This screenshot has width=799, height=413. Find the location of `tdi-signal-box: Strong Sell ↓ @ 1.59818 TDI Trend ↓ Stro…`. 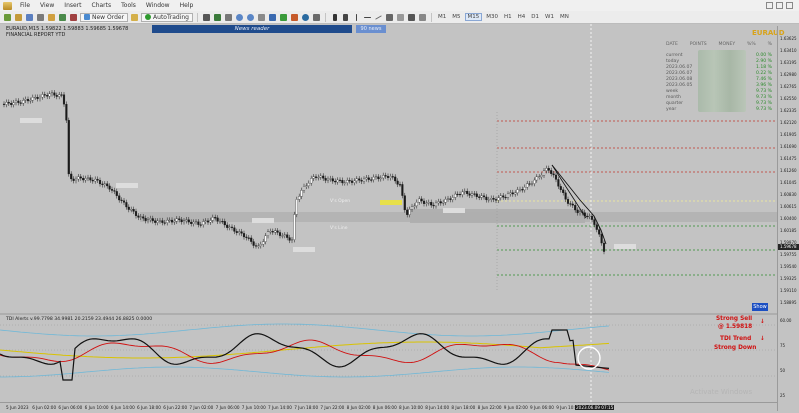

tdi-signal-box: Strong Sell ↓ @ 1.59818 TDI Trend ↓ Stro… is located at coordinates (738, 337).